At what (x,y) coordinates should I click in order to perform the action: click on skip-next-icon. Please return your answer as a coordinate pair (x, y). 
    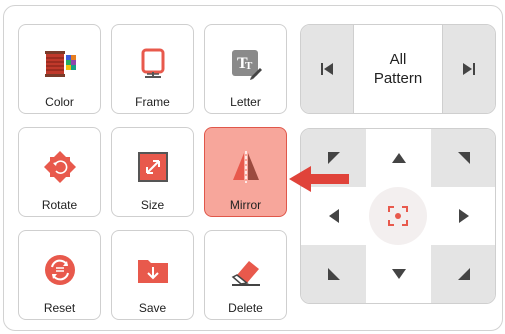
    Looking at the image, I should click on (469, 69).